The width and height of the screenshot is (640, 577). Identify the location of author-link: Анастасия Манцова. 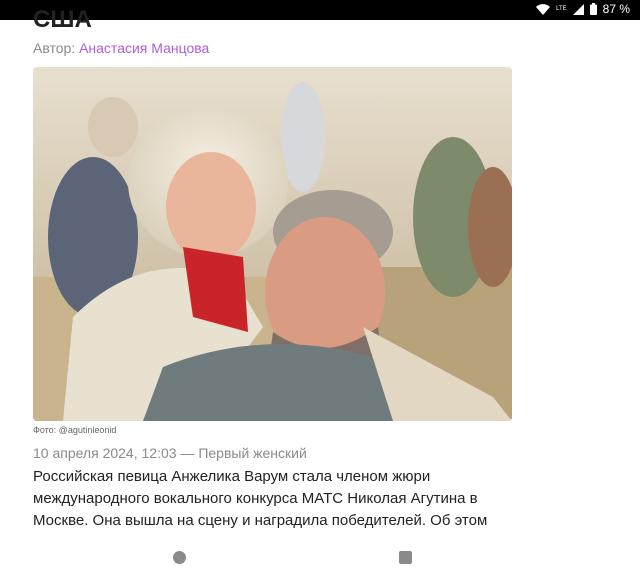
(144, 48).